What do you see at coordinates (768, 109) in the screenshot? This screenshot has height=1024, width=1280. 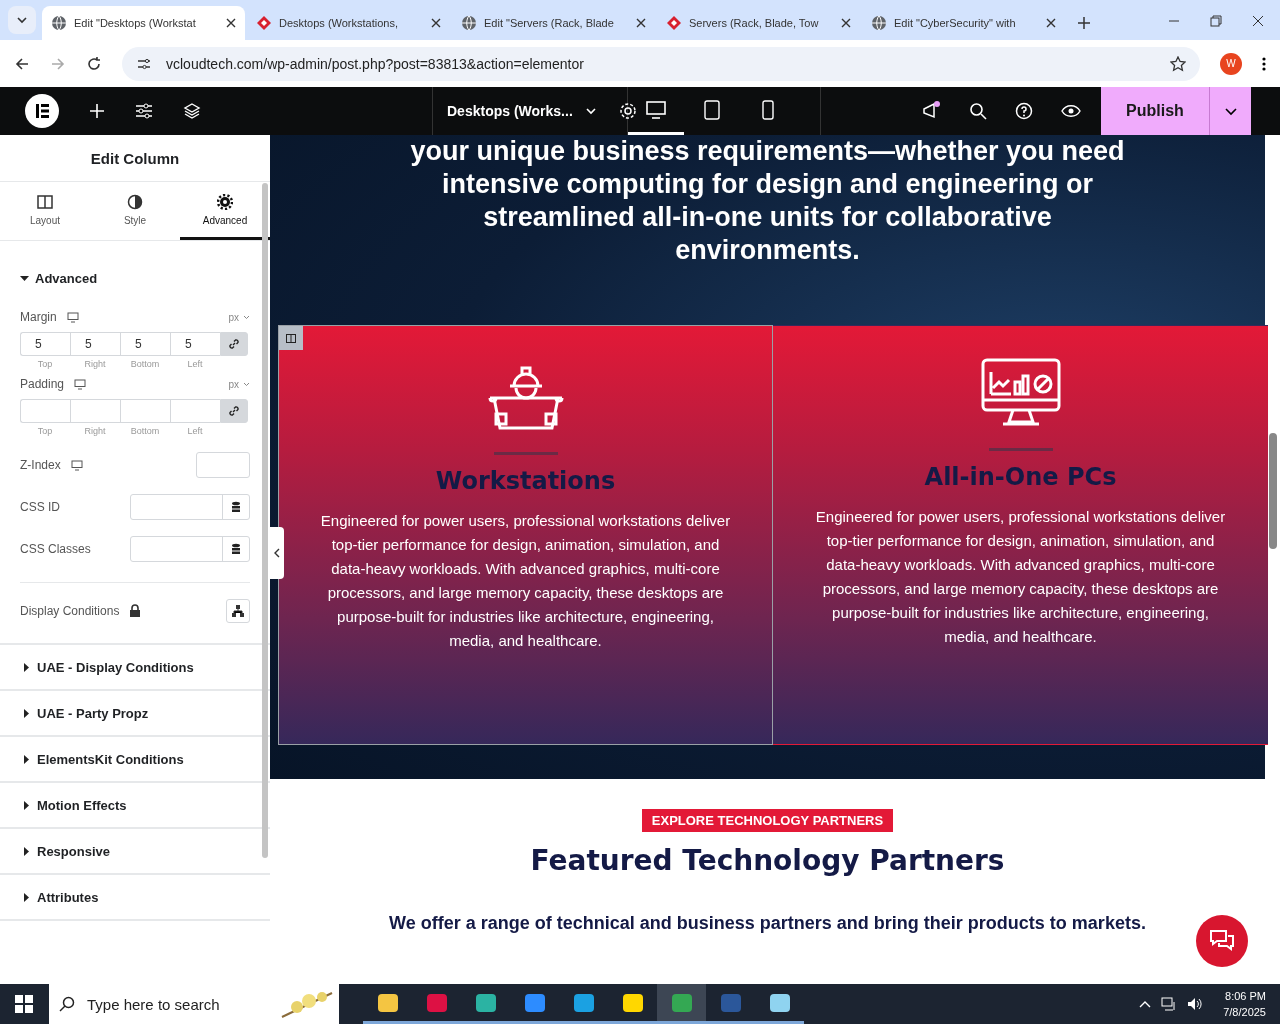 I see `mobile-icon` at bounding box center [768, 109].